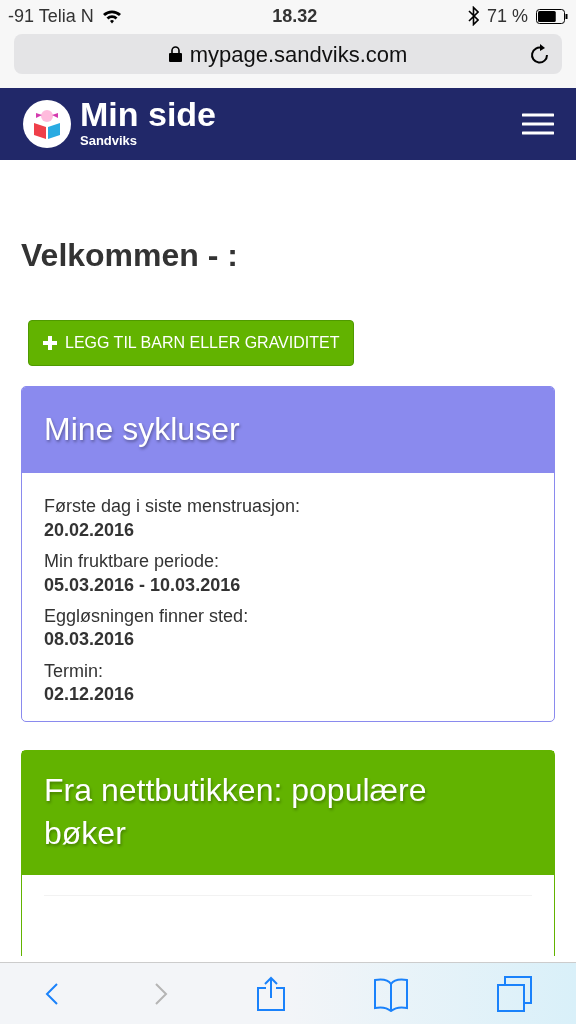  What do you see at coordinates (538, 124) in the screenshot?
I see `menu-icon` at bounding box center [538, 124].